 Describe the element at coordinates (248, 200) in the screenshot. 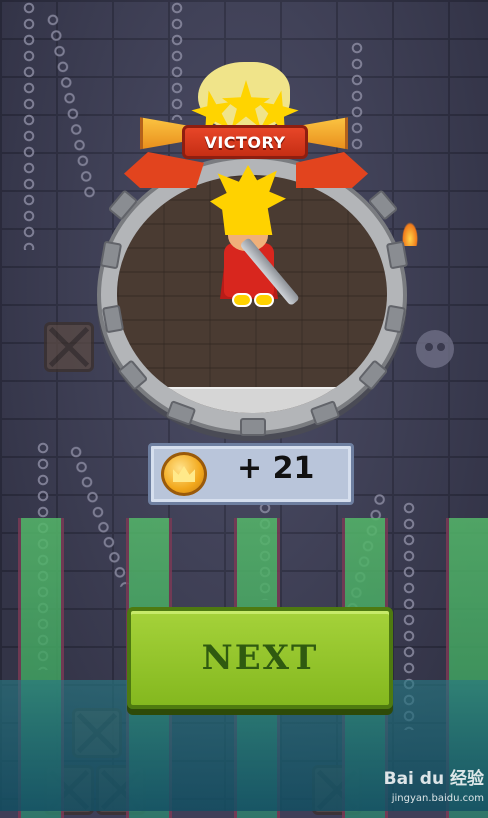

I see `hero-hair` at that location.